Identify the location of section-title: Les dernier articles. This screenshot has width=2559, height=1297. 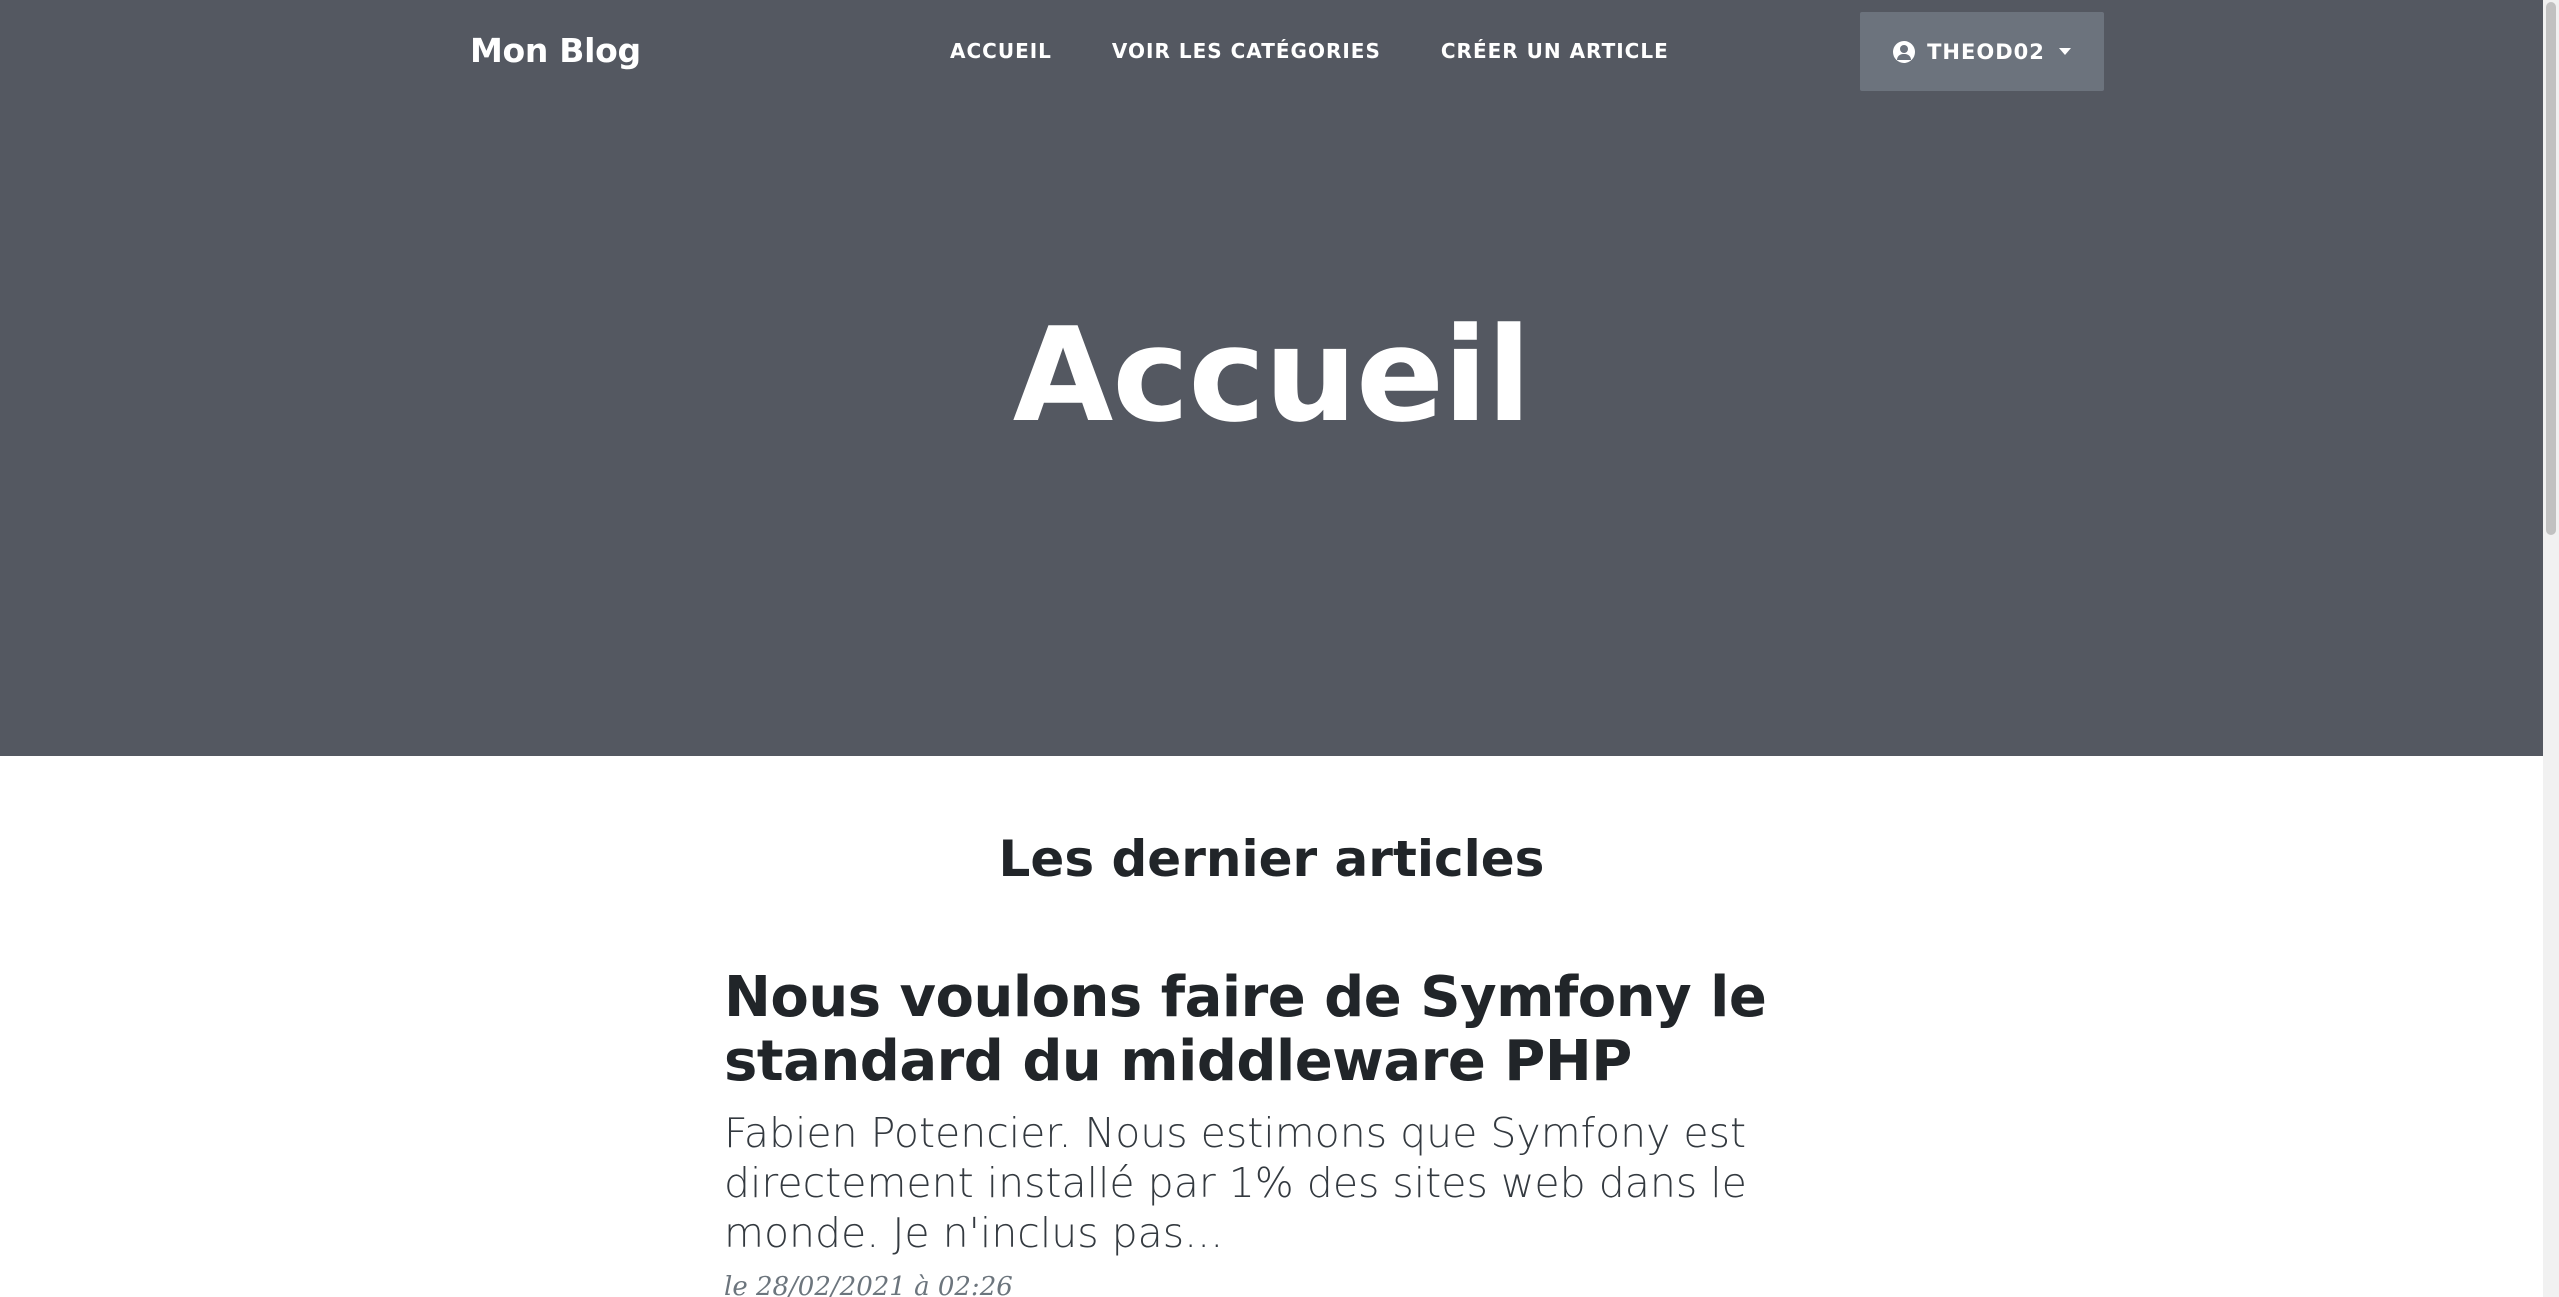
(1271, 859).